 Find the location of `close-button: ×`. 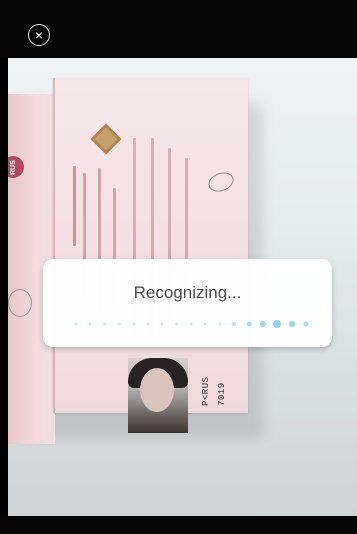

close-button: × is located at coordinates (39, 35).